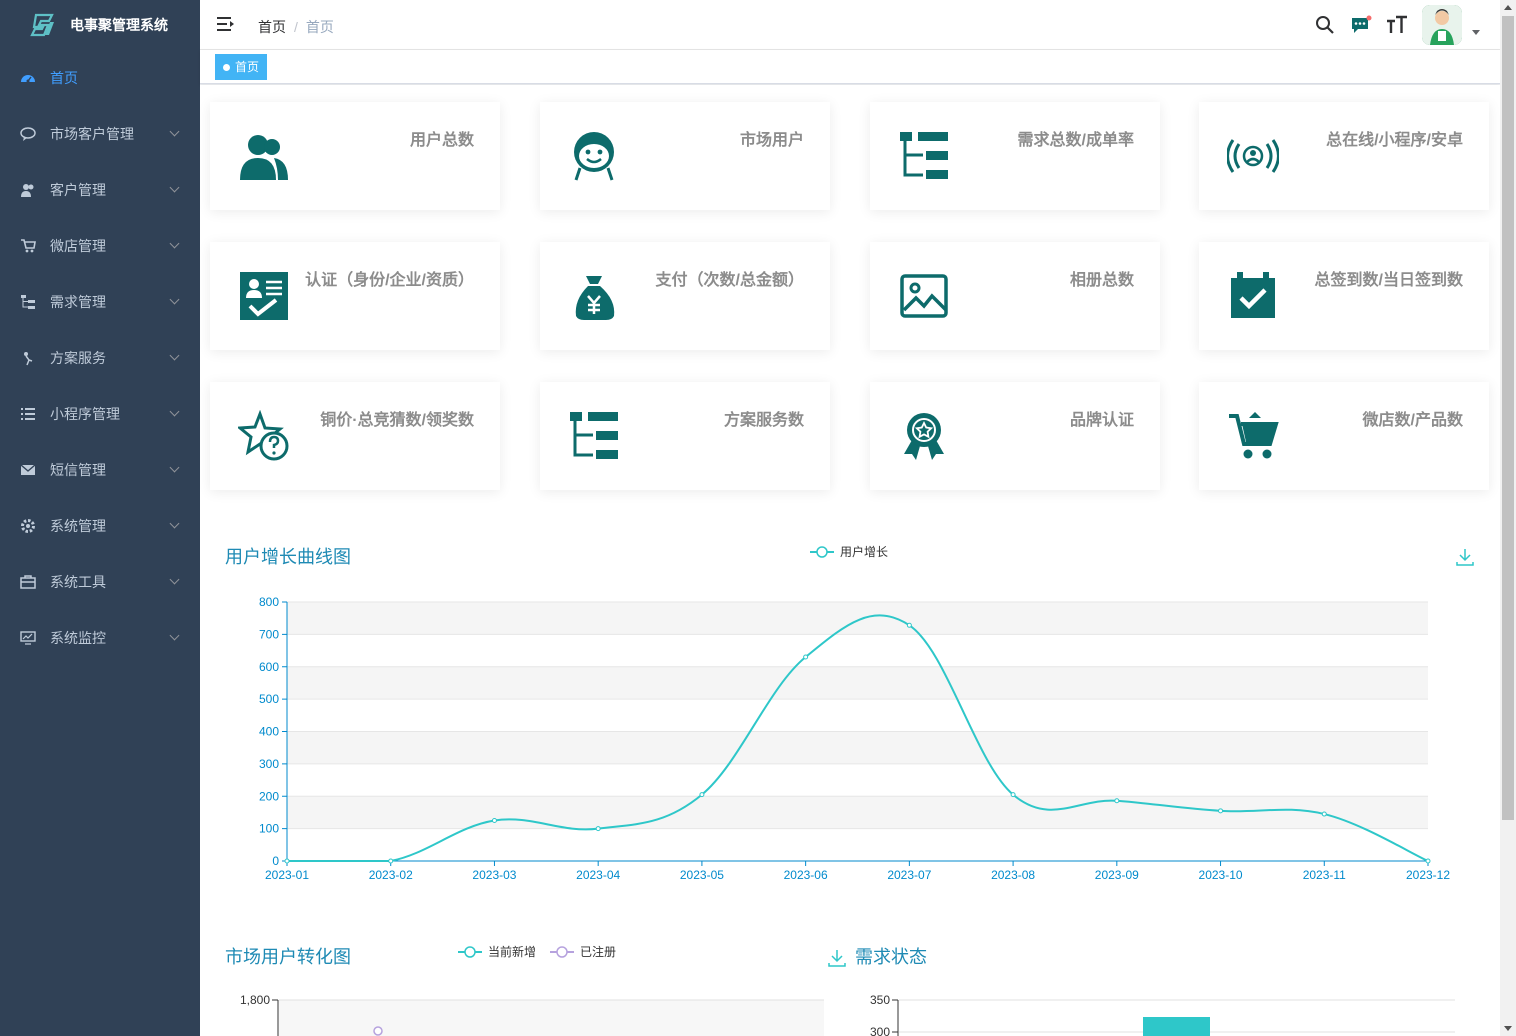 The height and width of the screenshot is (1036, 1516). What do you see at coordinates (685, 156) in the screenshot?
I see `stat-card: 市场用户` at bounding box center [685, 156].